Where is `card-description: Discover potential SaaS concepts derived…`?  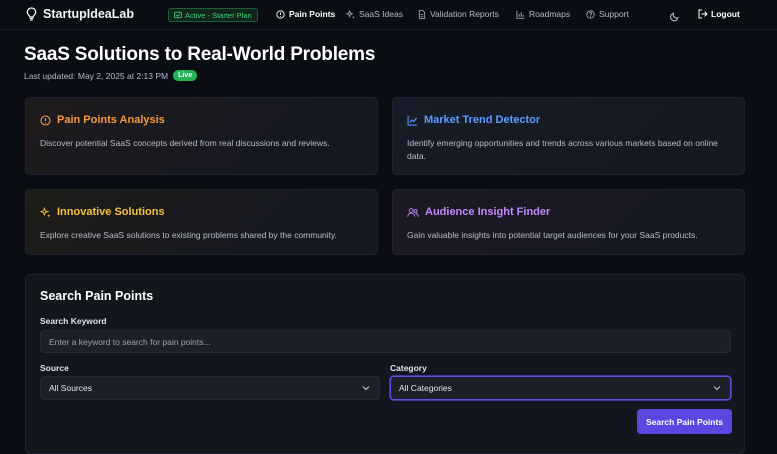 card-description: Discover potential SaaS concepts derived… is located at coordinates (185, 143).